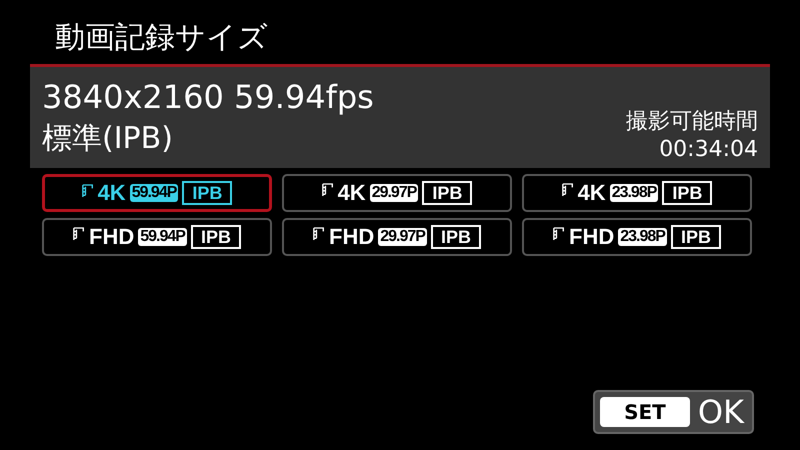  I want to click on size-option: FHD 29.97P IPB, so click(397, 237).